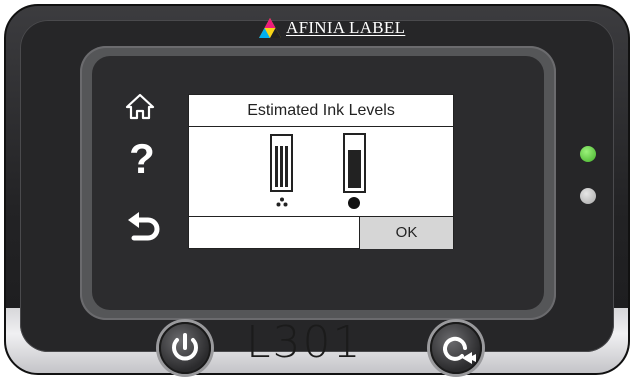  I want to click on feed-button, so click(456, 348).